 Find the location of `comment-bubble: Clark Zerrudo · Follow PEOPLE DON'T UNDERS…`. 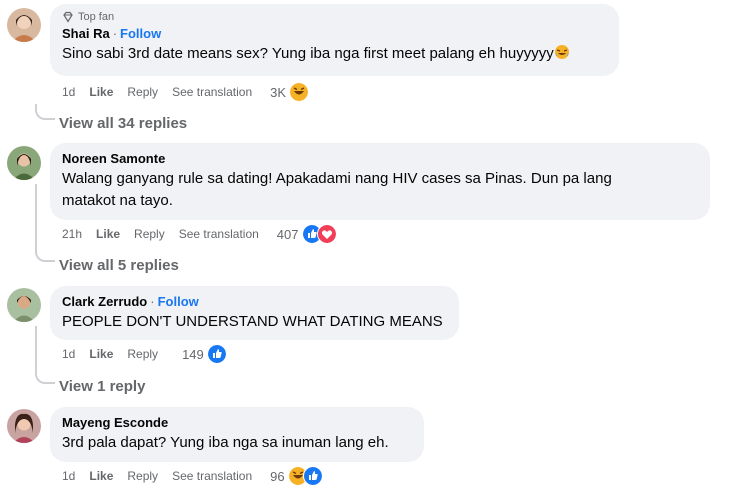

comment-bubble: Clark Zerrudo · Follow PEOPLE DON'T UNDERS… is located at coordinates (254, 313).